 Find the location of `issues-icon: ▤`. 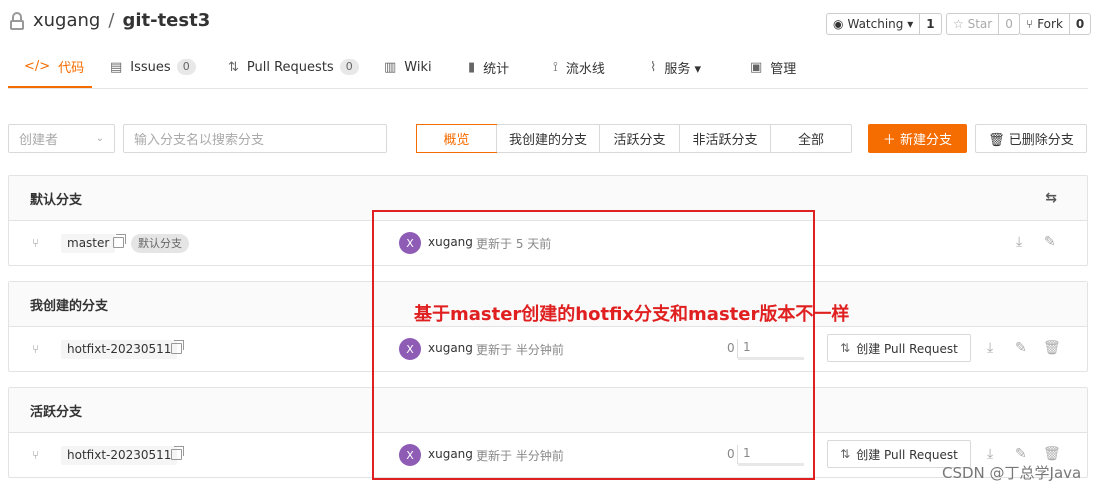

issues-icon: ▤ is located at coordinates (116, 67).